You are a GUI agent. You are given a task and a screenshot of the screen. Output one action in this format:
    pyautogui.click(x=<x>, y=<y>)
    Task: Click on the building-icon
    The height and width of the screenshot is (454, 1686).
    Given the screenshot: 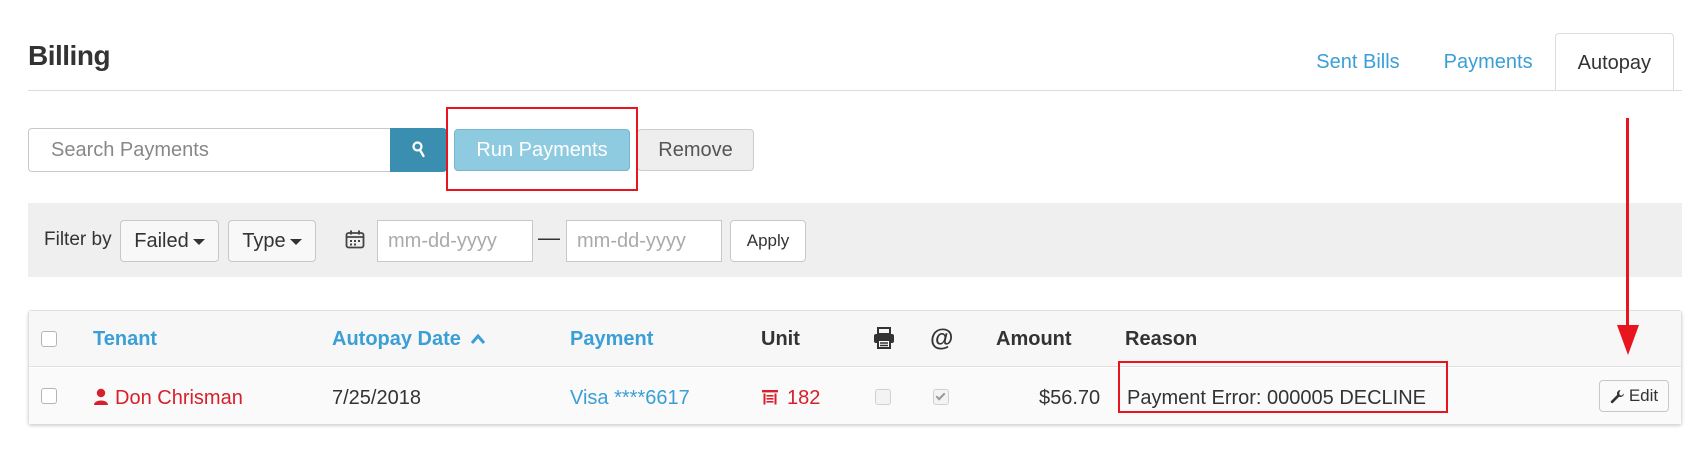 What is the action you would take?
    pyautogui.click(x=770, y=397)
    